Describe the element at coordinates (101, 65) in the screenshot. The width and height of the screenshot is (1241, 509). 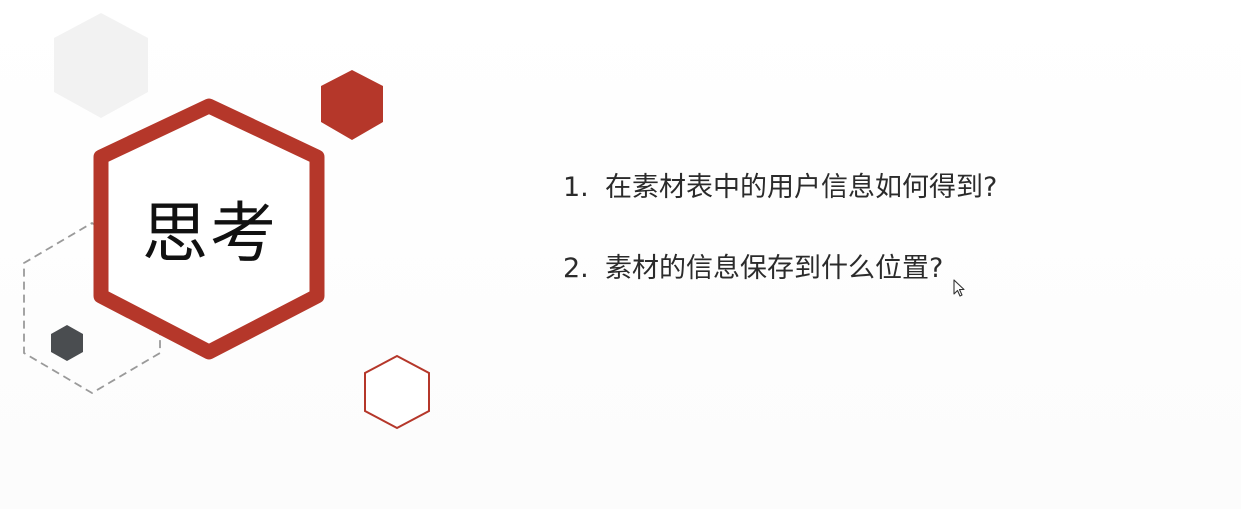
I see `light-gray-hexagon` at that location.